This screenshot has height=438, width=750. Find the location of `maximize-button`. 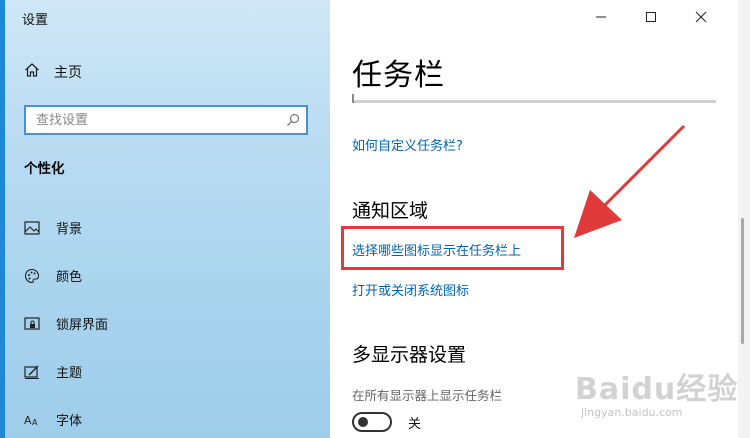

maximize-button is located at coordinates (651, 17).